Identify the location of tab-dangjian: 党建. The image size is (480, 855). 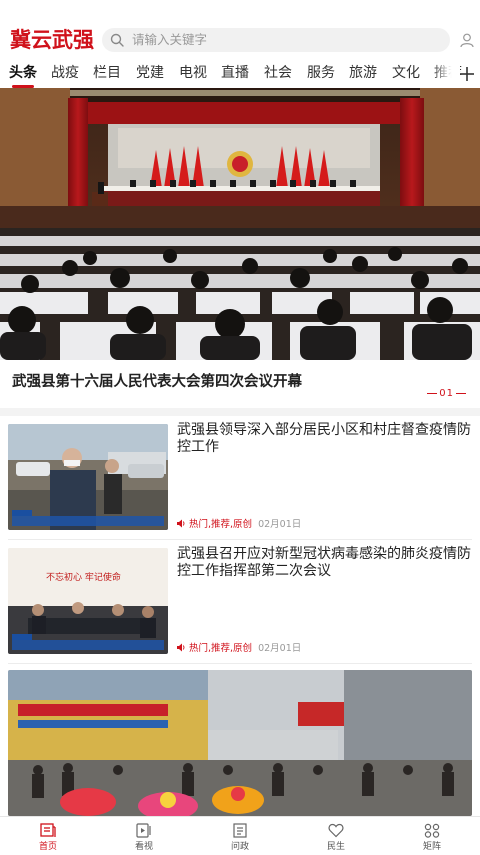
(150, 73).